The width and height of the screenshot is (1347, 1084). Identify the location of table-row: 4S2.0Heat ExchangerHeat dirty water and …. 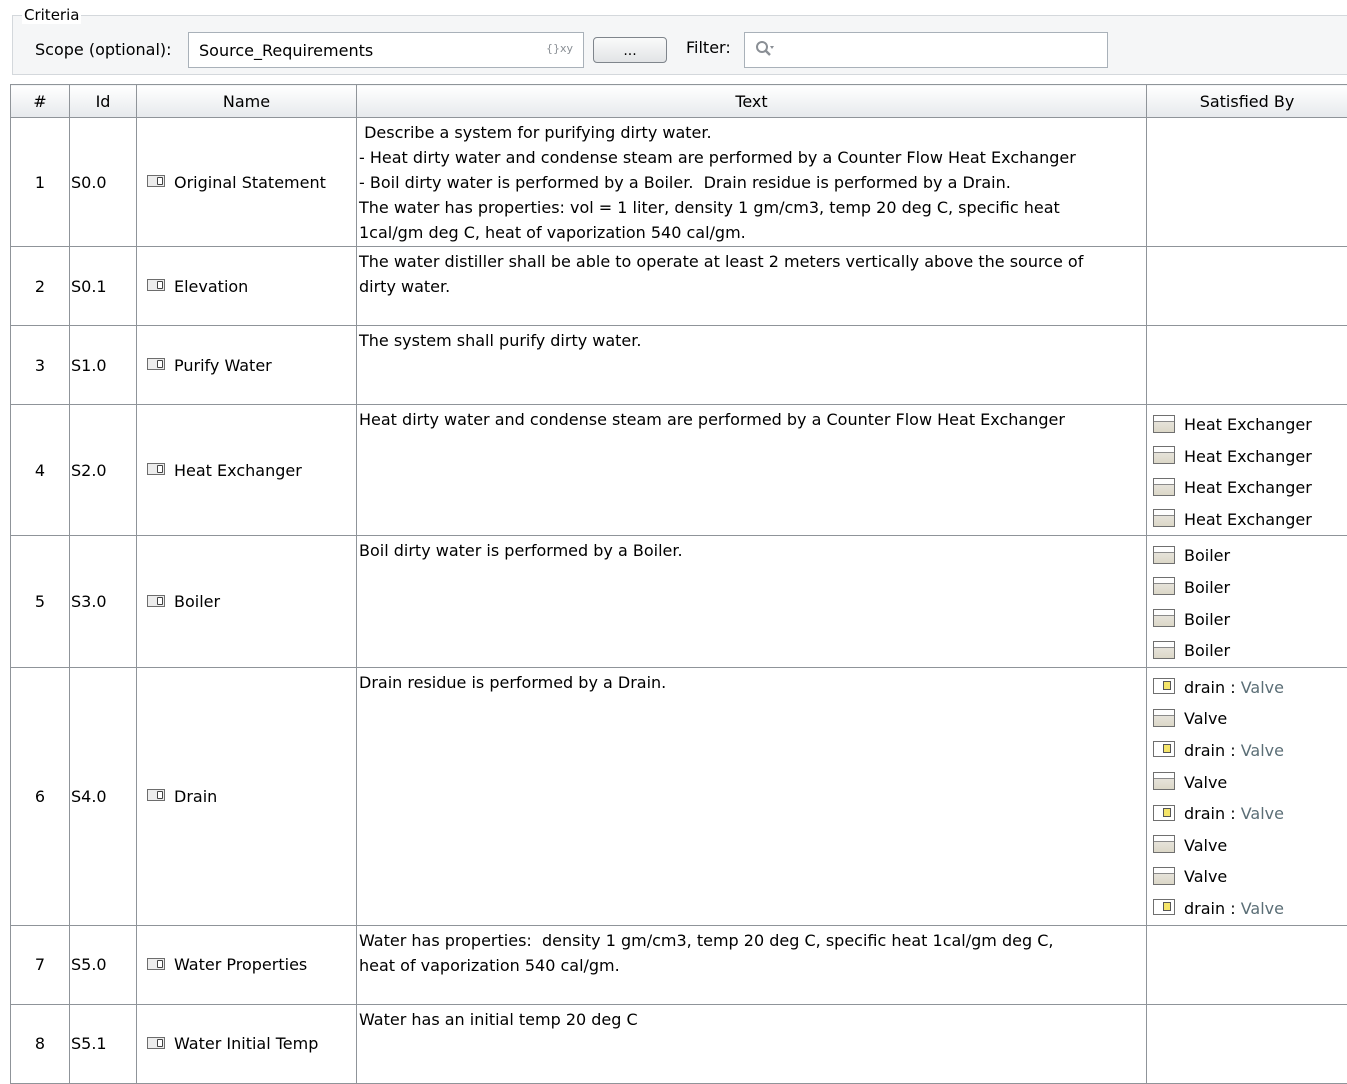
(679, 470).